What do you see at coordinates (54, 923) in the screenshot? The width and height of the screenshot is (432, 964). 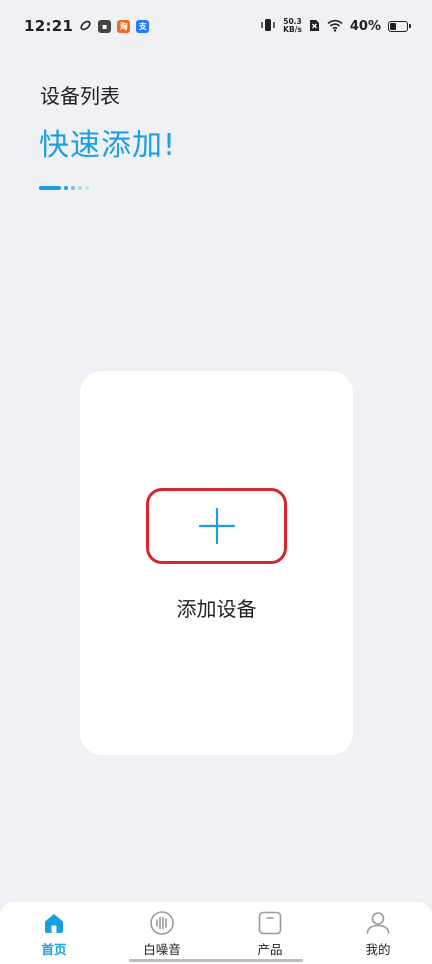 I see `home-icon` at bounding box center [54, 923].